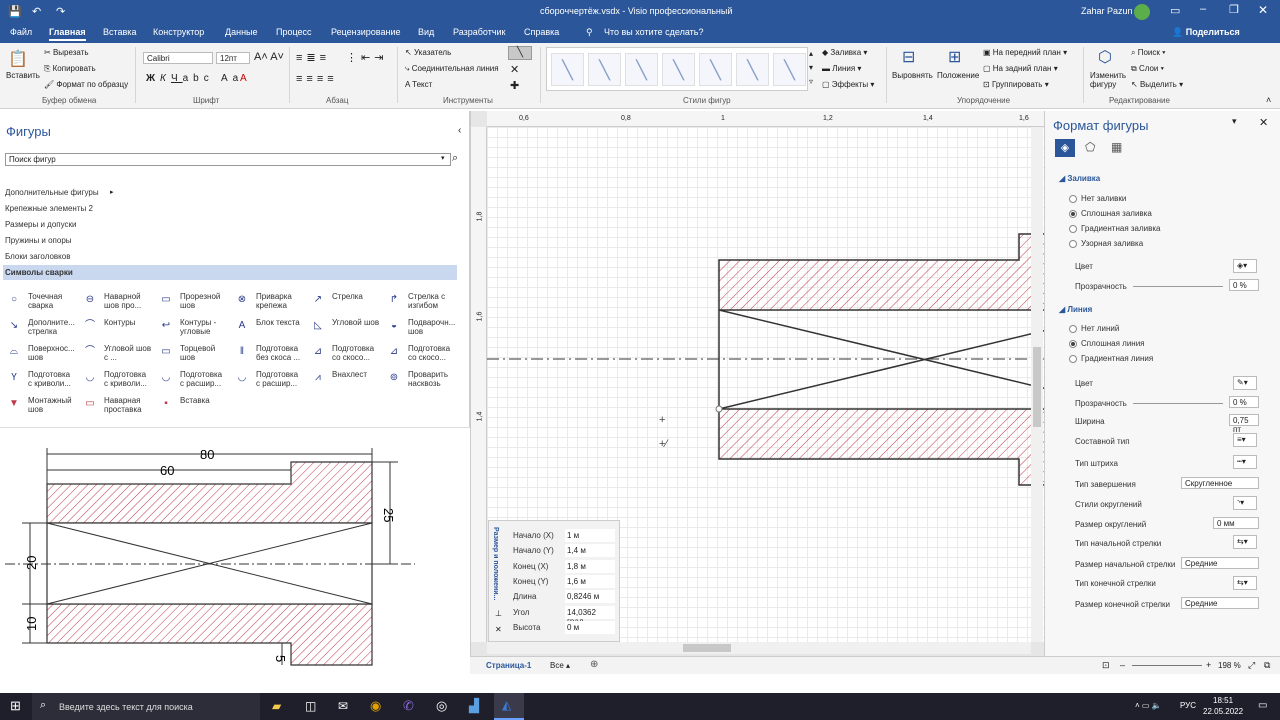 This screenshot has height=720, width=1280. What do you see at coordinates (479, 32) in the screenshot?
I see `tab-developer: Разработчик` at bounding box center [479, 32].